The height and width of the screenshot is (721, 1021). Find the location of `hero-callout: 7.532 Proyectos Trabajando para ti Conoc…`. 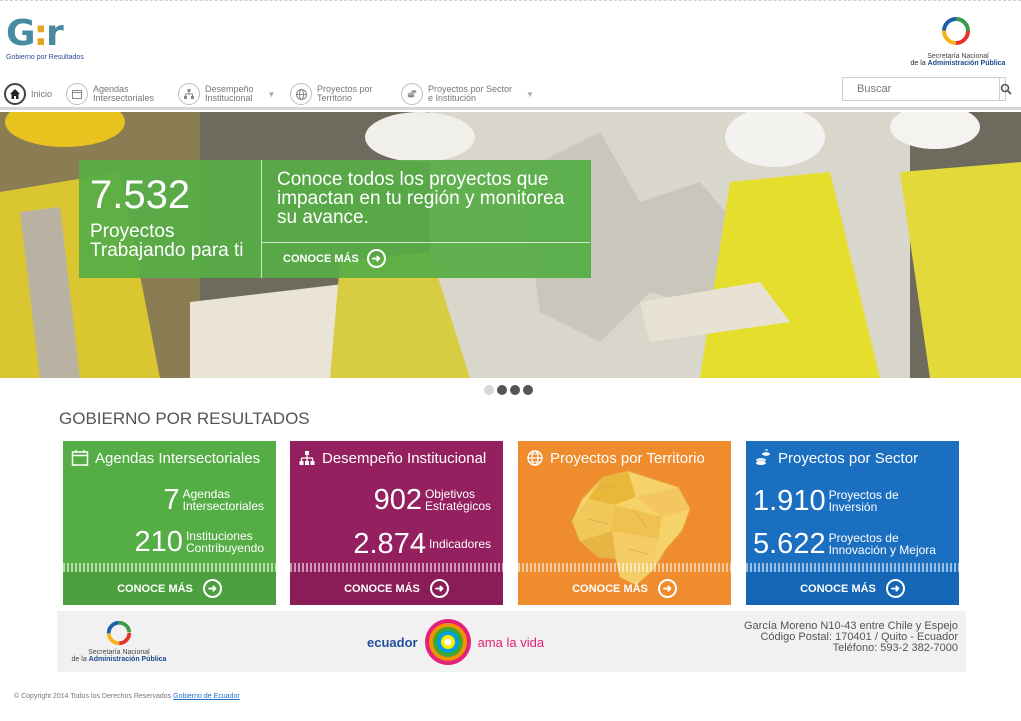

hero-callout: 7.532 Proyectos Trabajando para ti Conoc… is located at coordinates (335, 219).